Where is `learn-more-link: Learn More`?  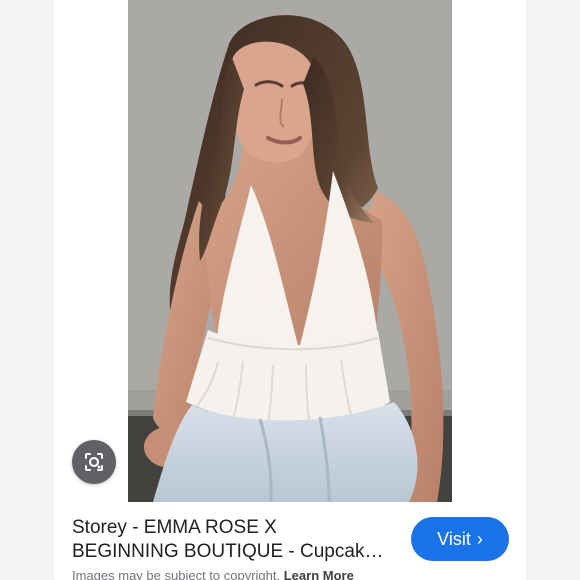 learn-more-link: Learn More is located at coordinates (319, 574).